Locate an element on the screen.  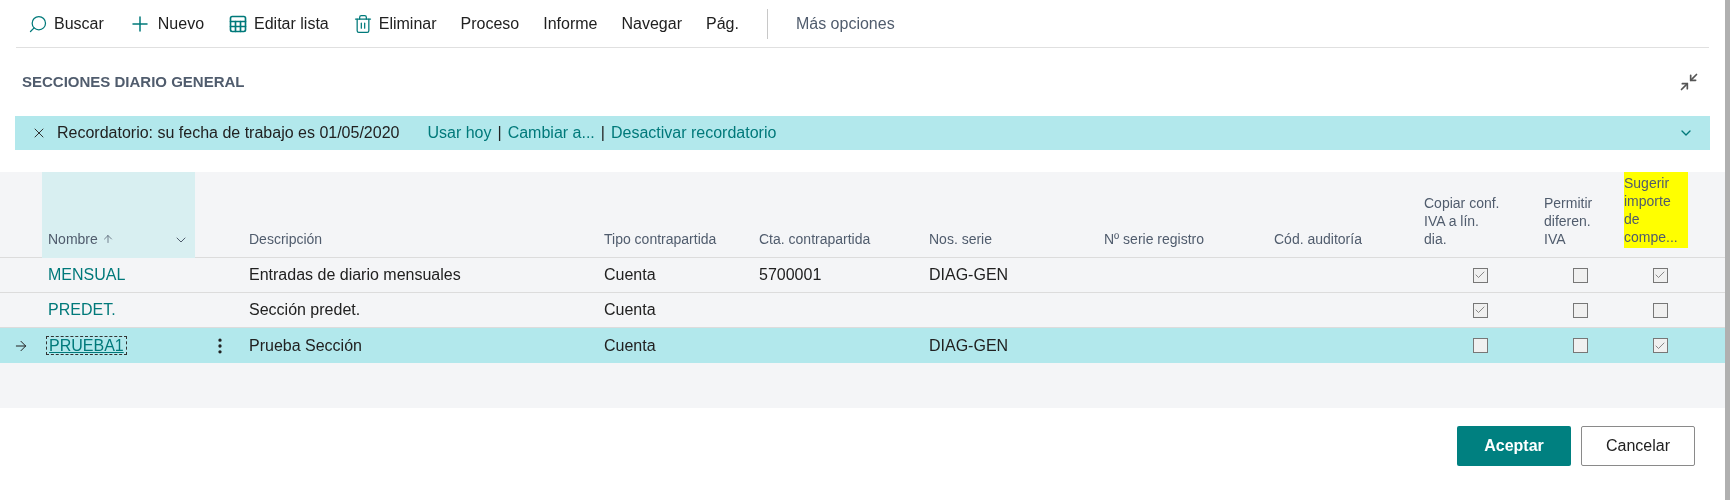
table-cell-text: Prueba Sección is located at coordinates (305, 345).